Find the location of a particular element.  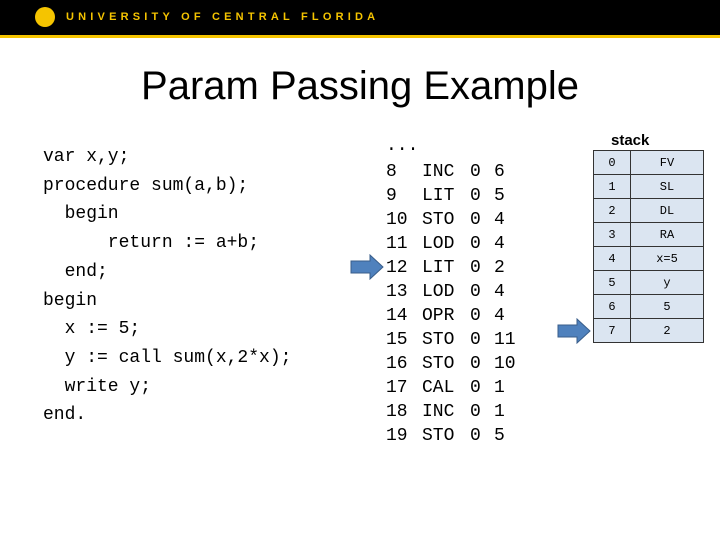

instr-line-number: 16 is located at coordinates (397, 364).